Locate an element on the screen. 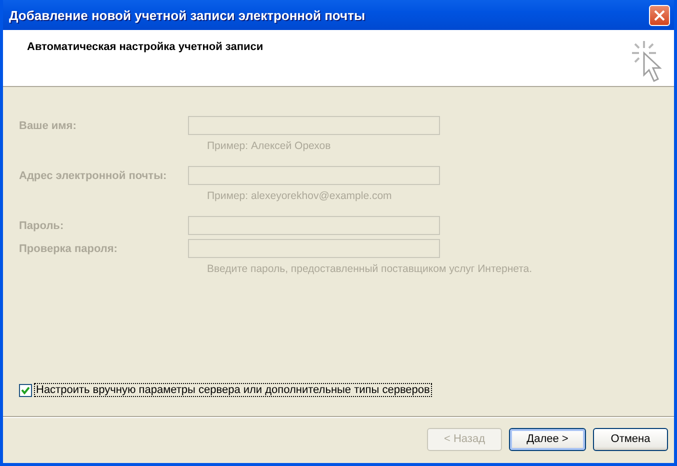 This screenshot has height=466, width=677. field-label: Ваше имя: is located at coordinates (48, 126).